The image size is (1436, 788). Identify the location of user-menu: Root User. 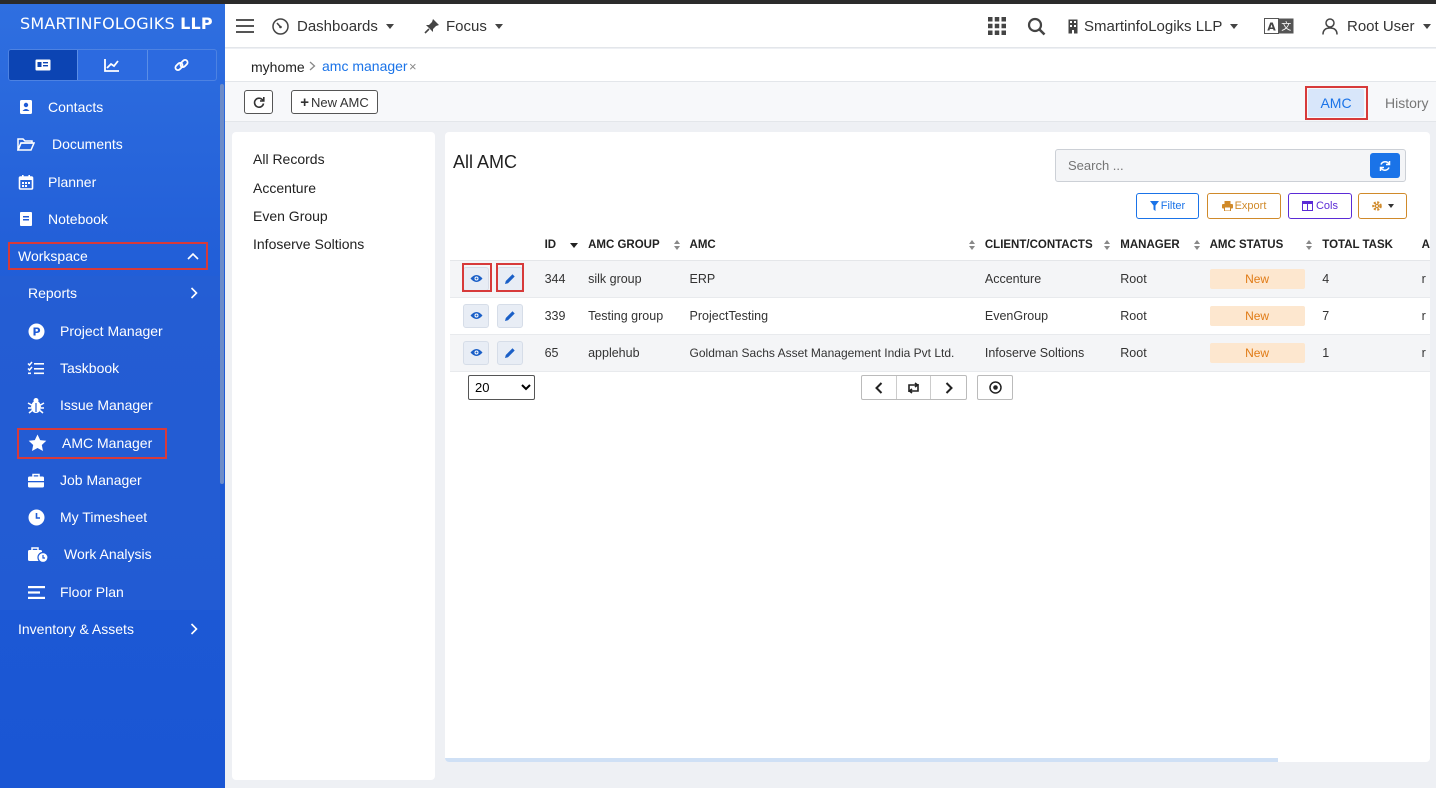
(1376, 26).